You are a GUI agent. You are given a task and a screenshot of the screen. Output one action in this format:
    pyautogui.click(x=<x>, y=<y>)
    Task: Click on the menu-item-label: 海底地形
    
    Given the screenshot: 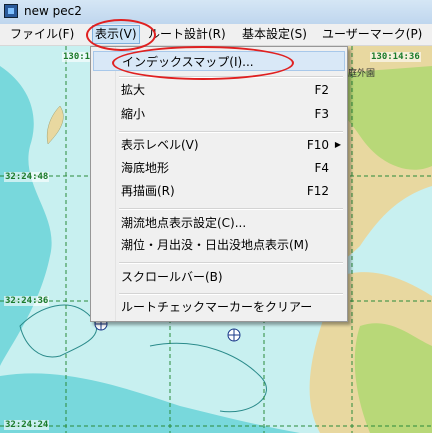 What is the action you would take?
    pyautogui.click(x=145, y=168)
    